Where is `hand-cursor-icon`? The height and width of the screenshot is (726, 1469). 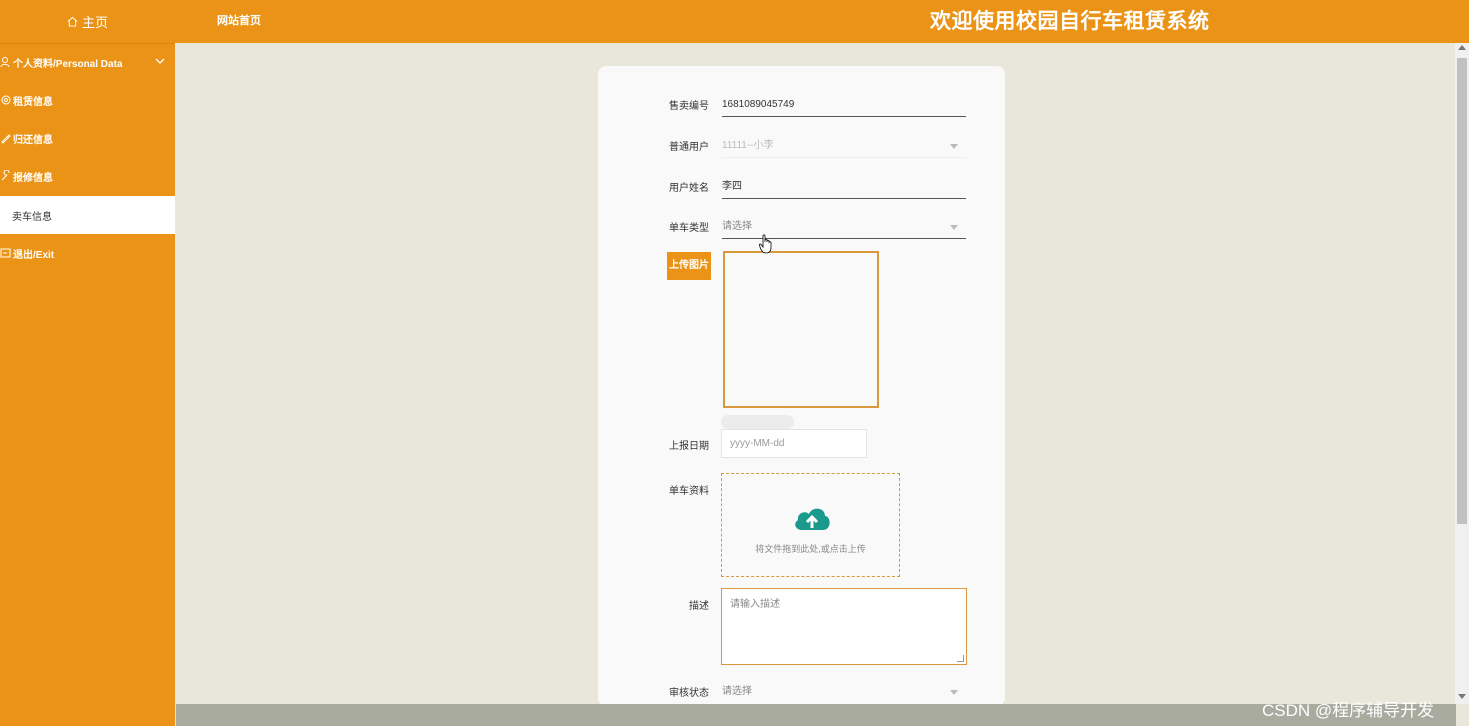 hand-cursor-icon is located at coordinates (765, 244).